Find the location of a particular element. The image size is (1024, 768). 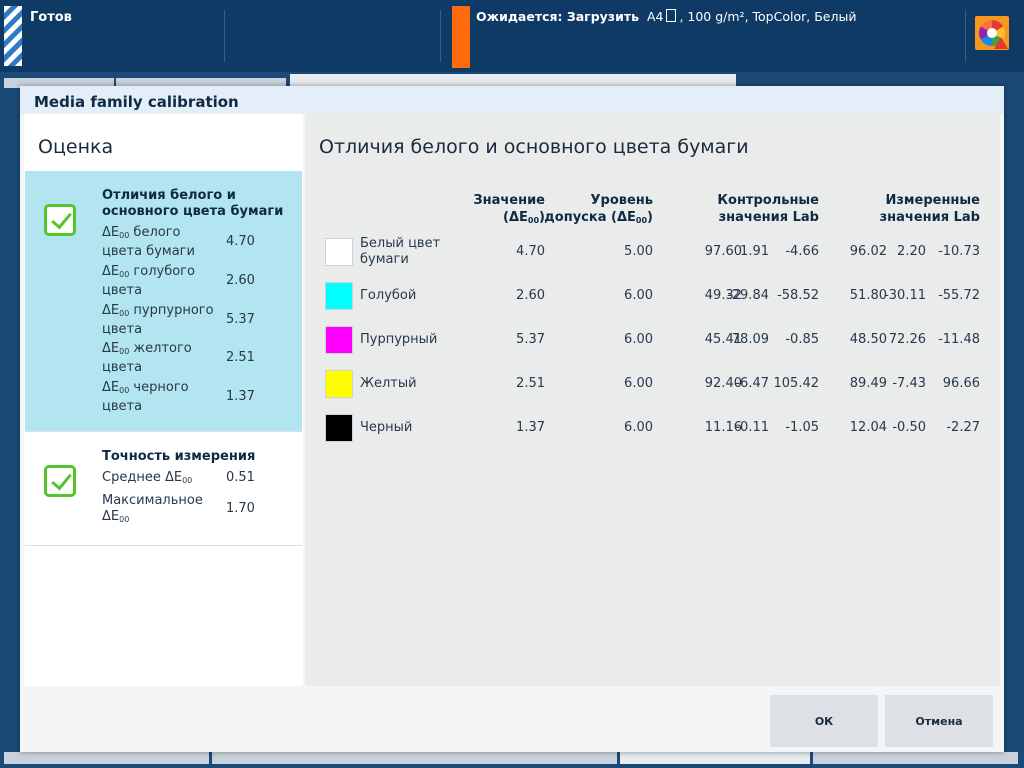

metric-value-cyan: 2.60 is located at coordinates (240, 280).